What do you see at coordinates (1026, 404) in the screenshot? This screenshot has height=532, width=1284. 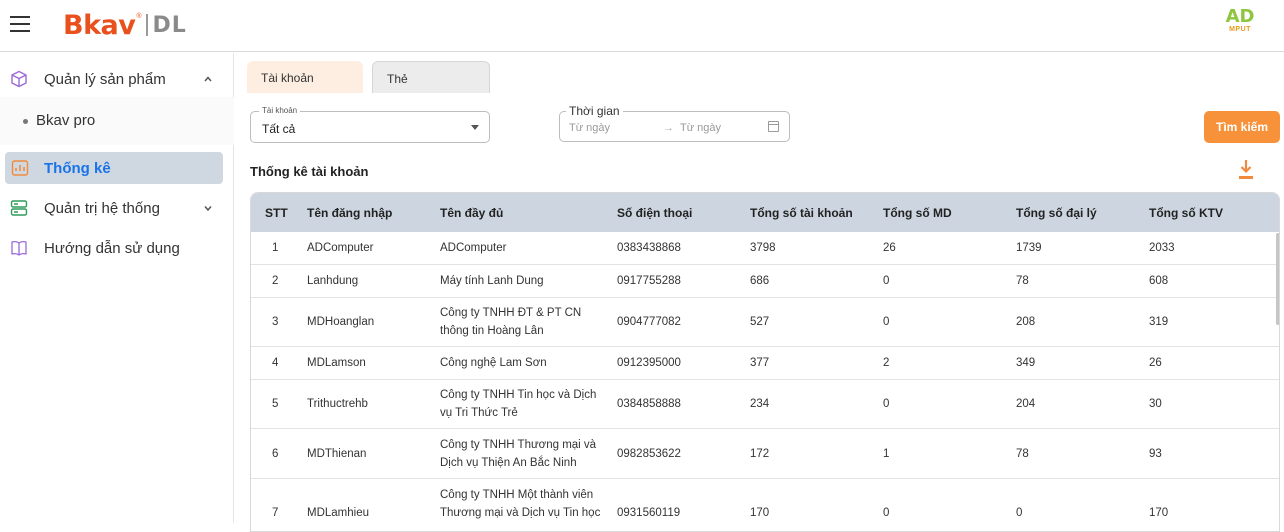 I see `cell-total-agents: 204` at bounding box center [1026, 404].